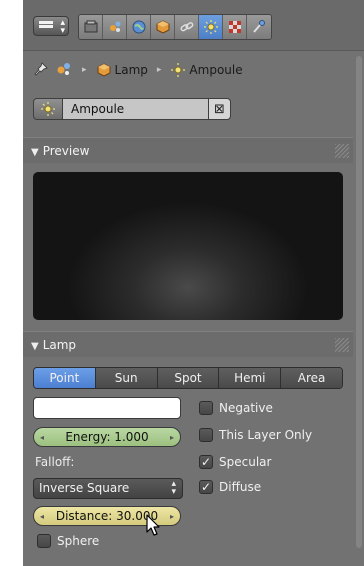 This screenshot has height=566, width=364. I want to click on constraints-icon, so click(186, 27).